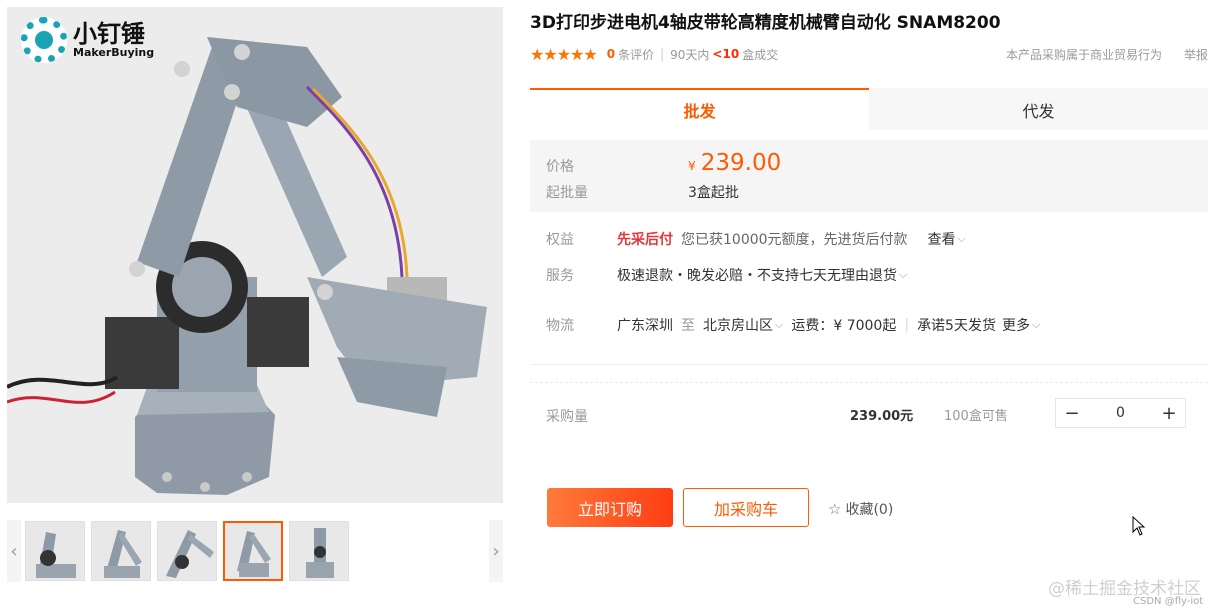 This screenshot has width=1228, height=615. What do you see at coordinates (869, 510) in the screenshot?
I see `favorite-label: 收藏(0)` at bounding box center [869, 510].